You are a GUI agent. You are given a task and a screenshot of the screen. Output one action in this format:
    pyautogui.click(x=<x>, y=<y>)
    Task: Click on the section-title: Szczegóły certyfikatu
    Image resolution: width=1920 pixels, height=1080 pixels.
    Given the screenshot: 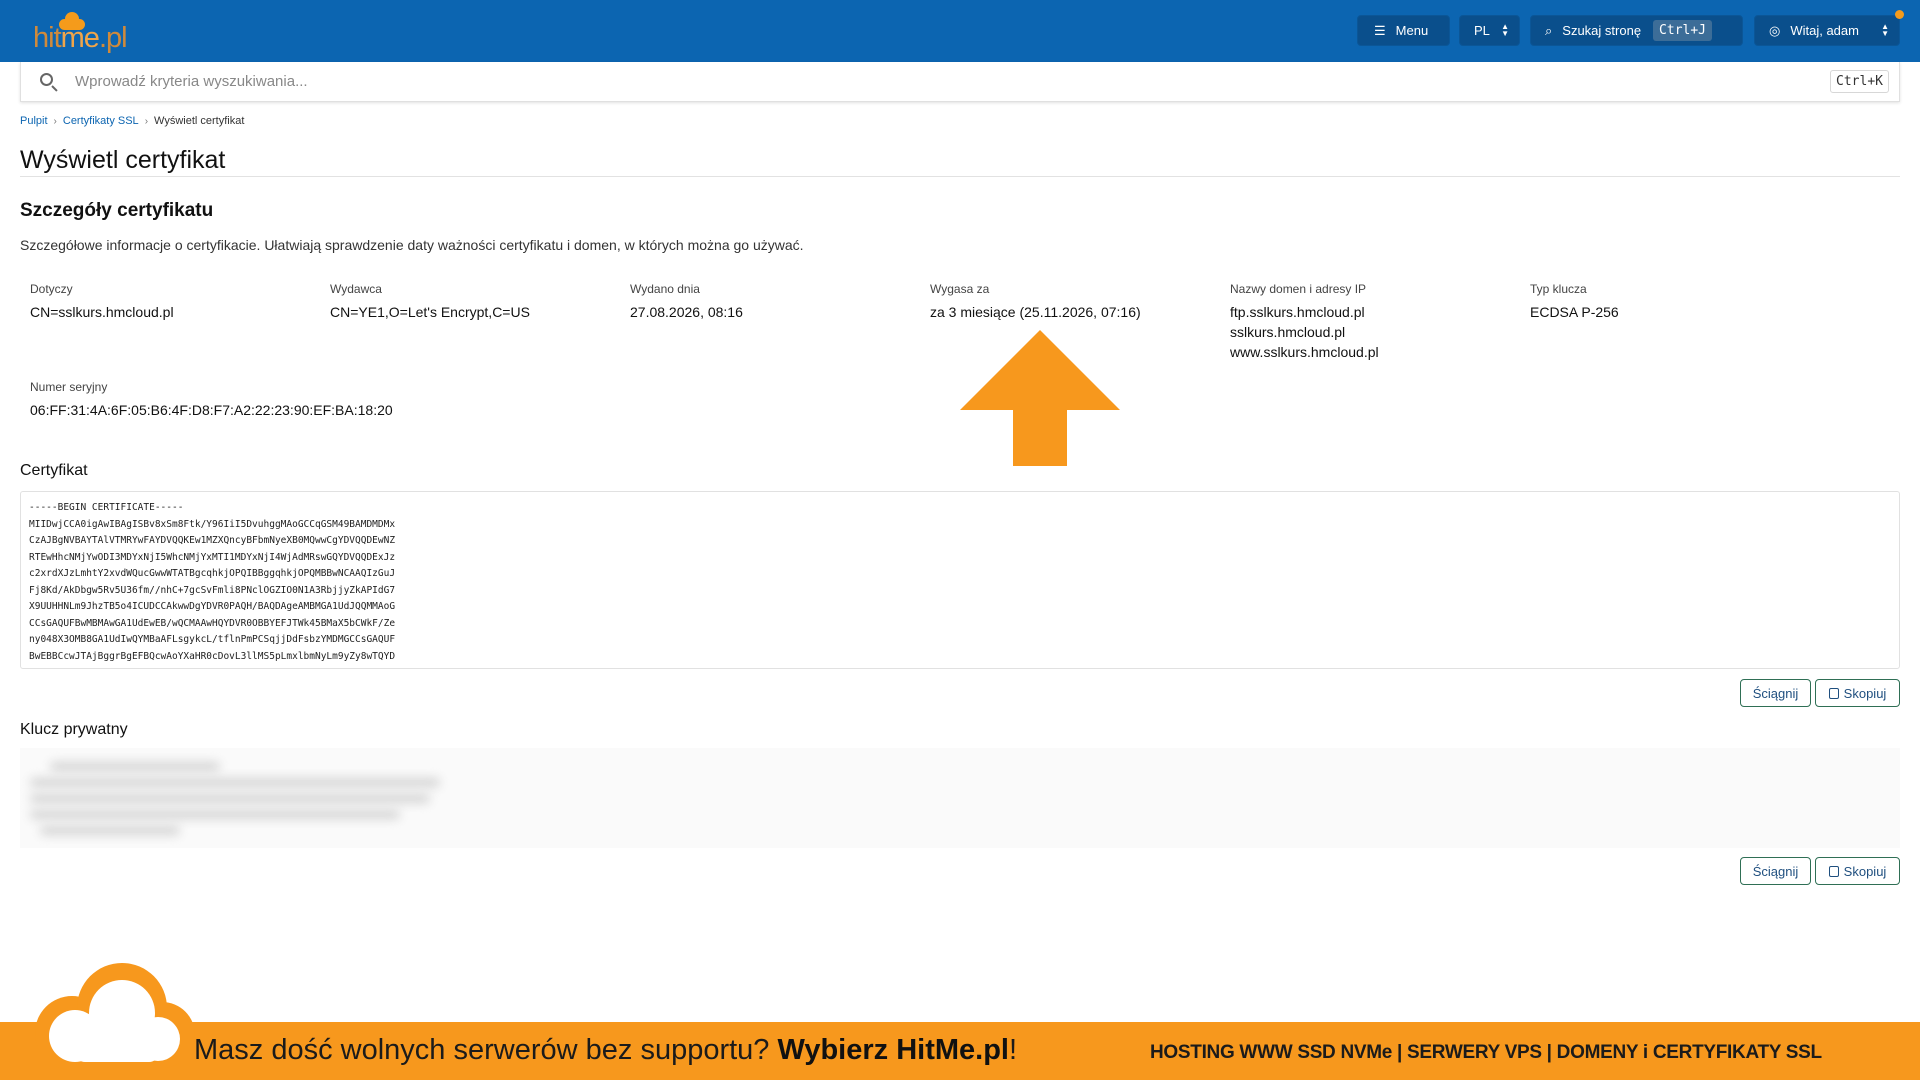 What is the action you would take?
    pyautogui.click(x=117, y=210)
    